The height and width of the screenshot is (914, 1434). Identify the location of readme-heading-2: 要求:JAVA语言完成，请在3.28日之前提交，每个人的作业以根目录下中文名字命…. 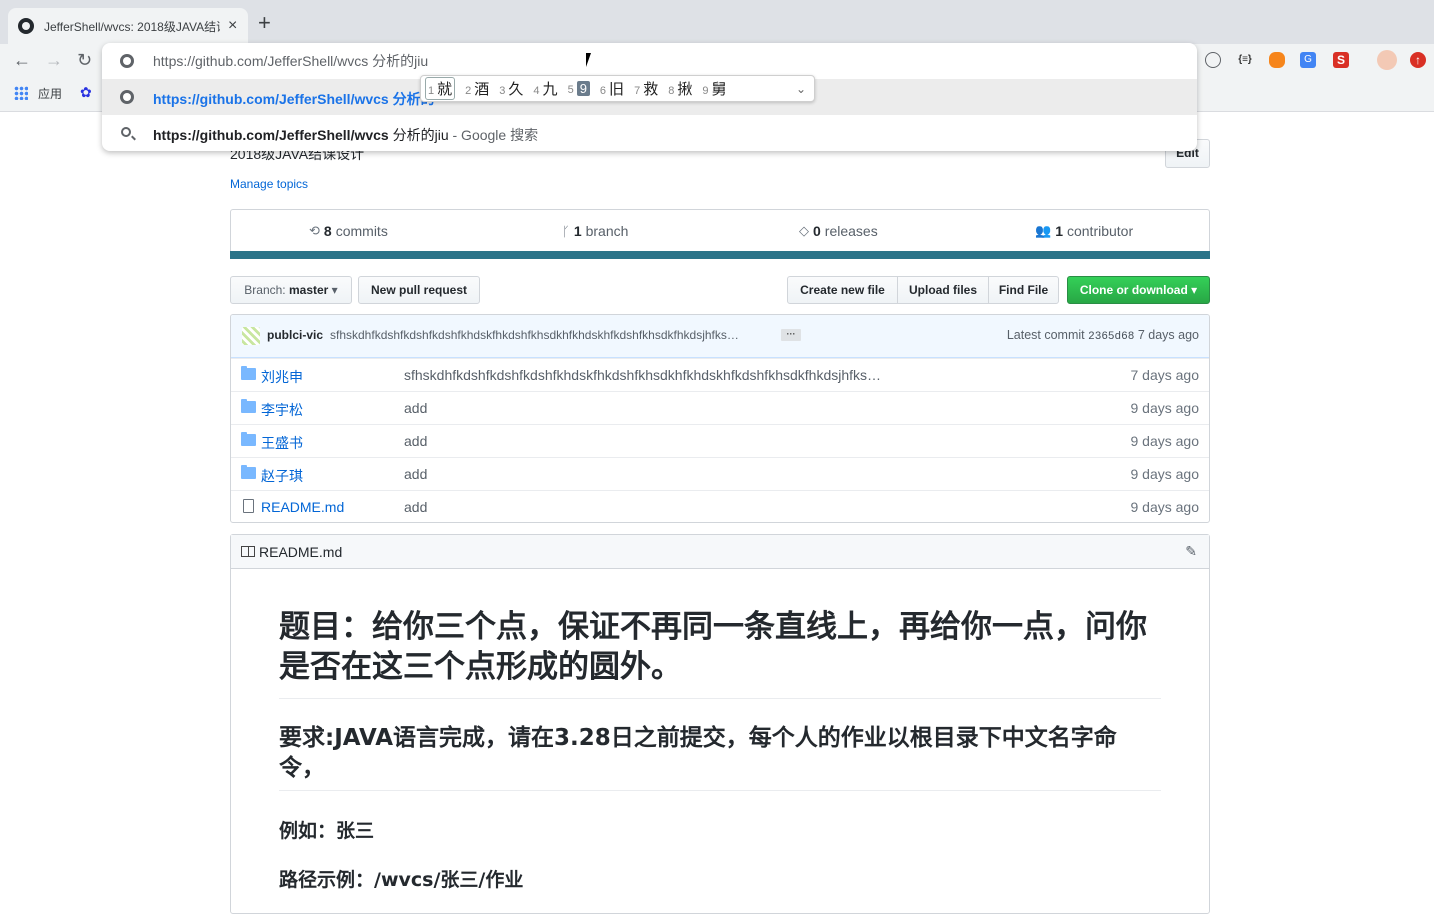
(698, 753).